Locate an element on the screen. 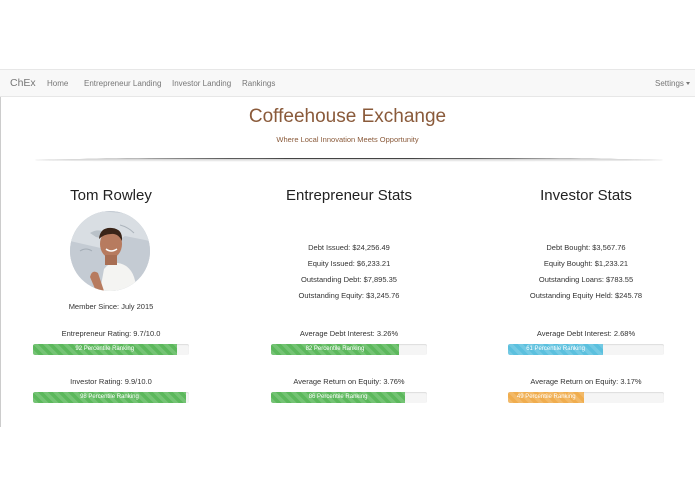  brand-link: ChEx is located at coordinates (23, 83).